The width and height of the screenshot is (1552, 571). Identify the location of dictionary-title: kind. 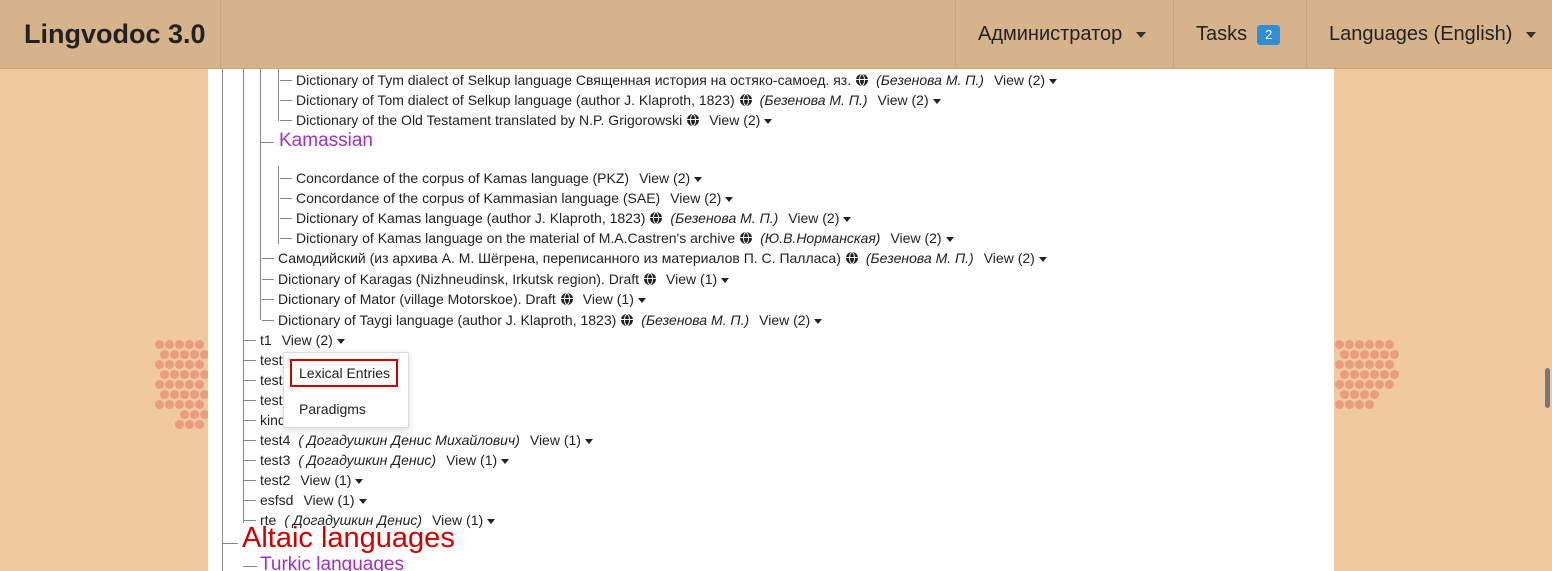
(273, 420).